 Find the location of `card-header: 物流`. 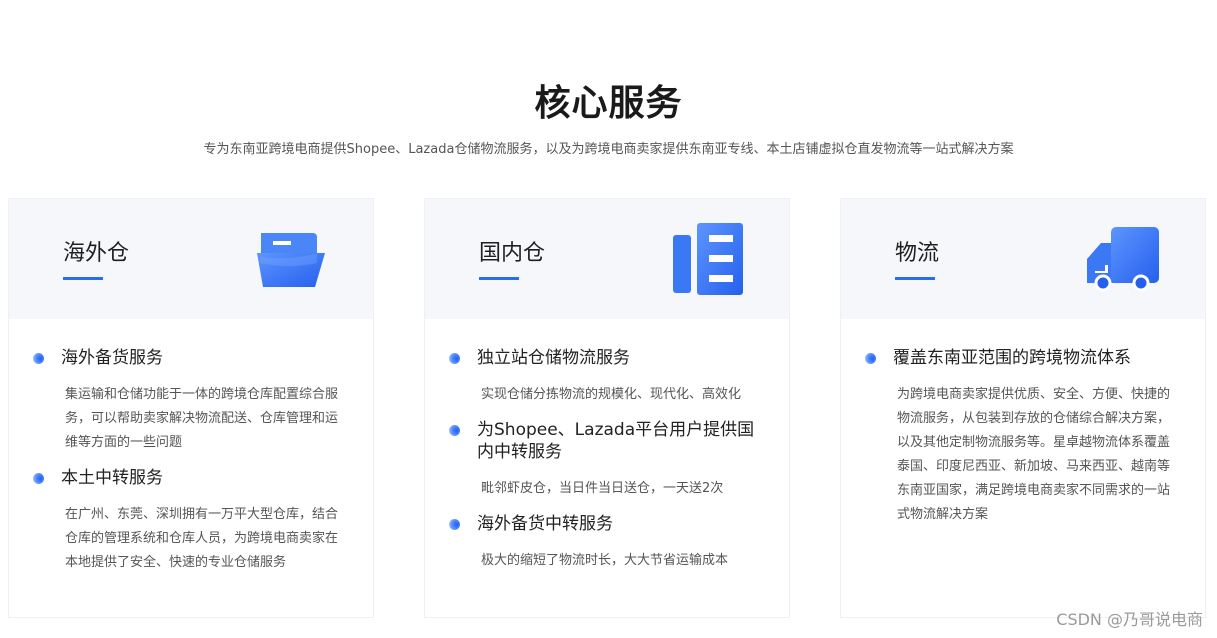

card-header: 物流 is located at coordinates (1023, 259).